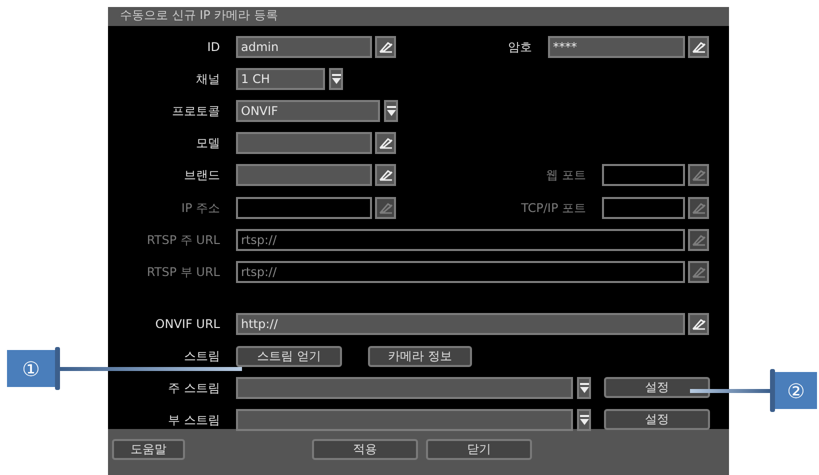 Image resolution: width=819 pixels, height=475 pixels. Describe the element at coordinates (193, 388) in the screenshot. I see `field-label: 주 스트림` at that location.